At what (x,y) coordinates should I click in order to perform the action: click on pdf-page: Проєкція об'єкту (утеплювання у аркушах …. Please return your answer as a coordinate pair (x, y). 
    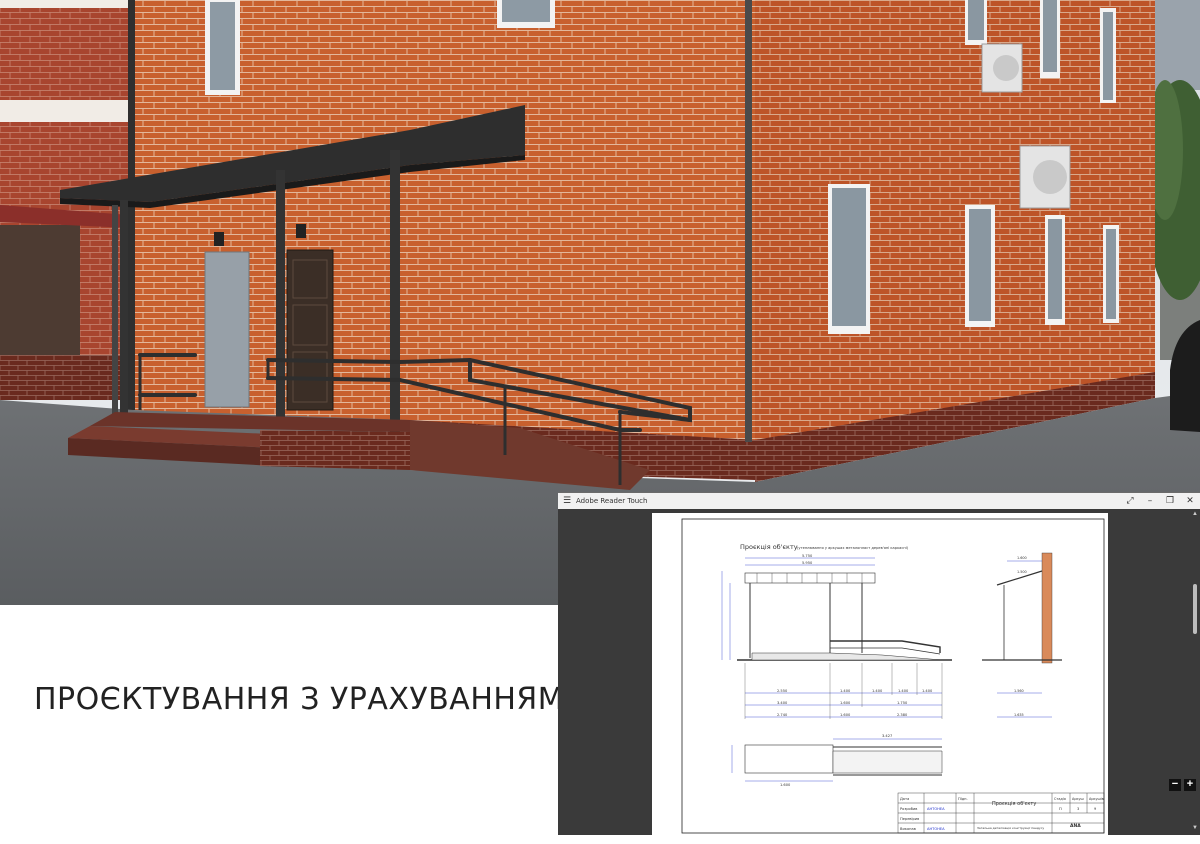
    Looking at the image, I should click on (880, 676).